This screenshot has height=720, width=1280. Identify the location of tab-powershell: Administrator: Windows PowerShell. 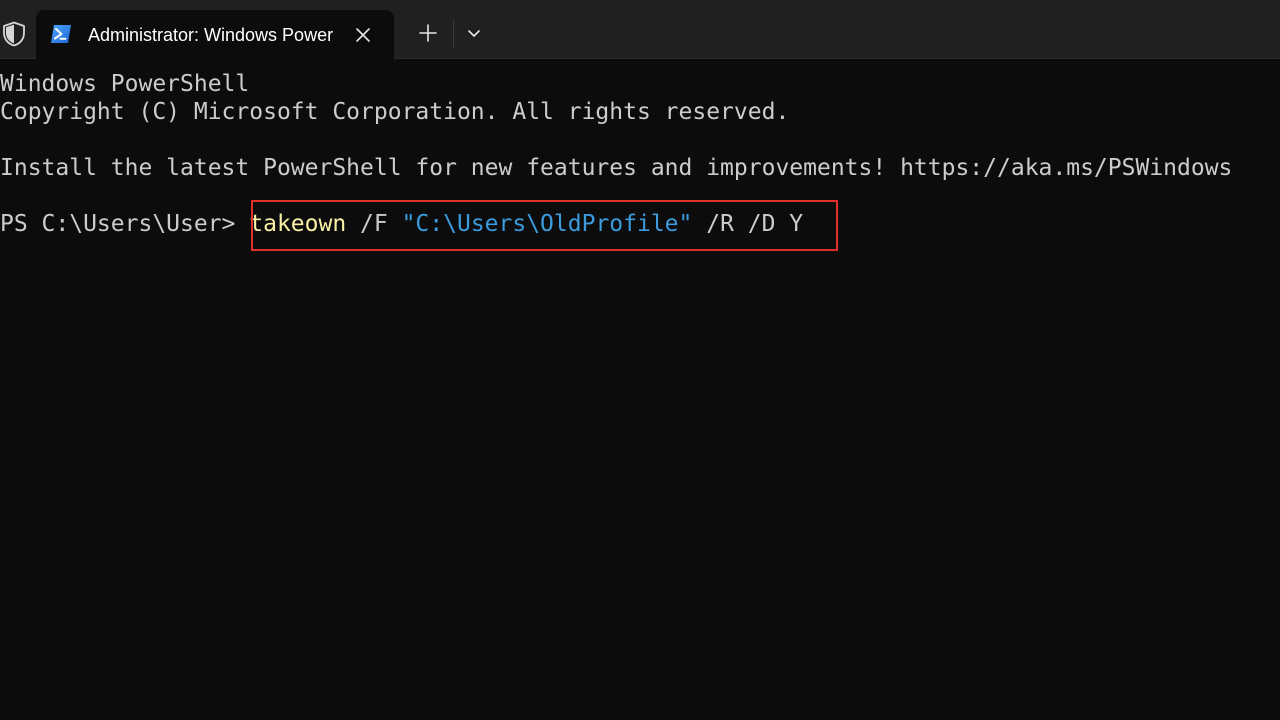
(215, 34).